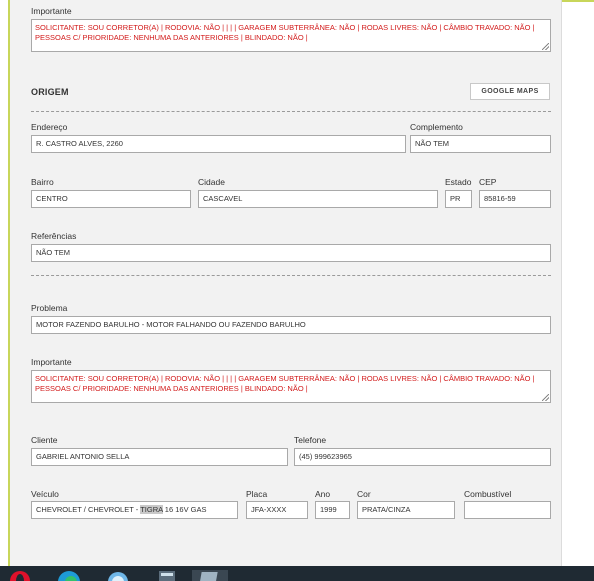 The height and width of the screenshot is (581, 594). What do you see at coordinates (507, 510) in the screenshot?
I see `combustivel-field` at bounding box center [507, 510].